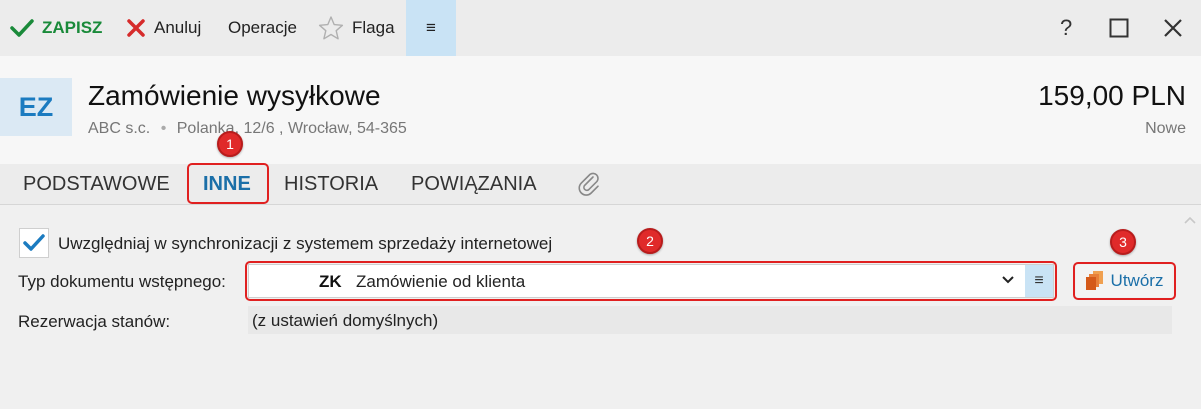 The width and height of the screenshot is (1201, 409). What do you see at coordinates (178, 27) in the screenshot?
I see `cancel-label: Anuluj` at bounding box center [178, 27].